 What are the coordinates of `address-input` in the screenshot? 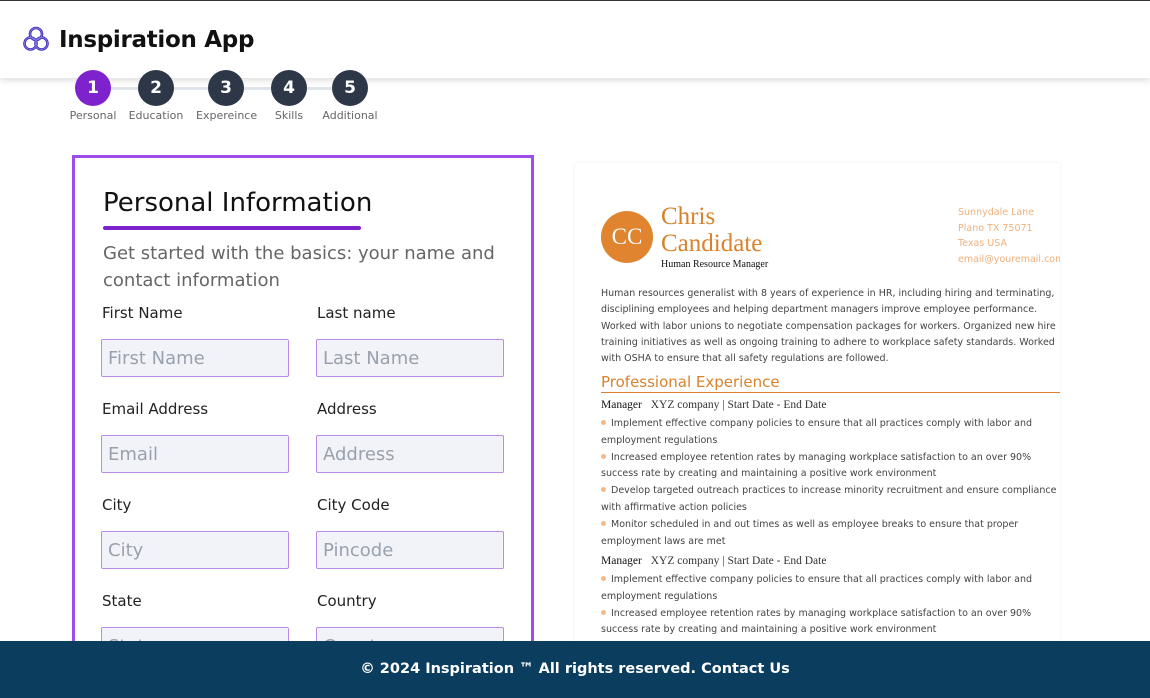 It's located at (410, 454).